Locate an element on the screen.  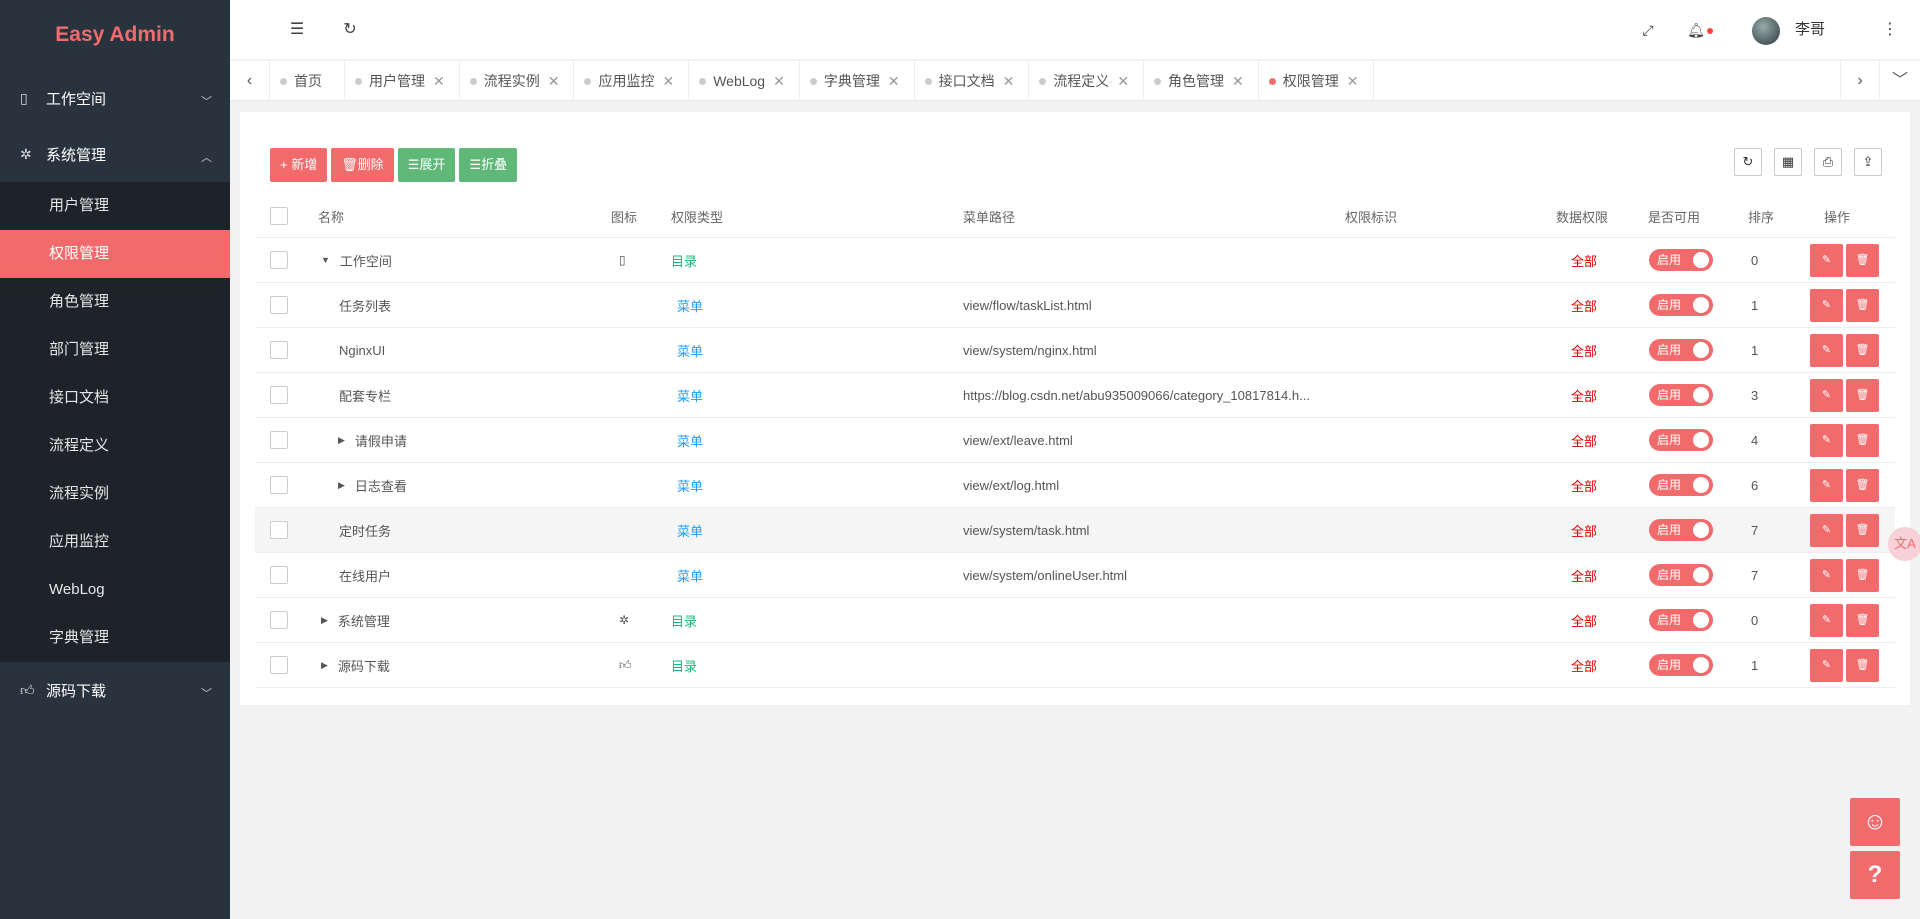
sidebar-item-flow-instance: 流程实例 is located at coordinates (115, 494).